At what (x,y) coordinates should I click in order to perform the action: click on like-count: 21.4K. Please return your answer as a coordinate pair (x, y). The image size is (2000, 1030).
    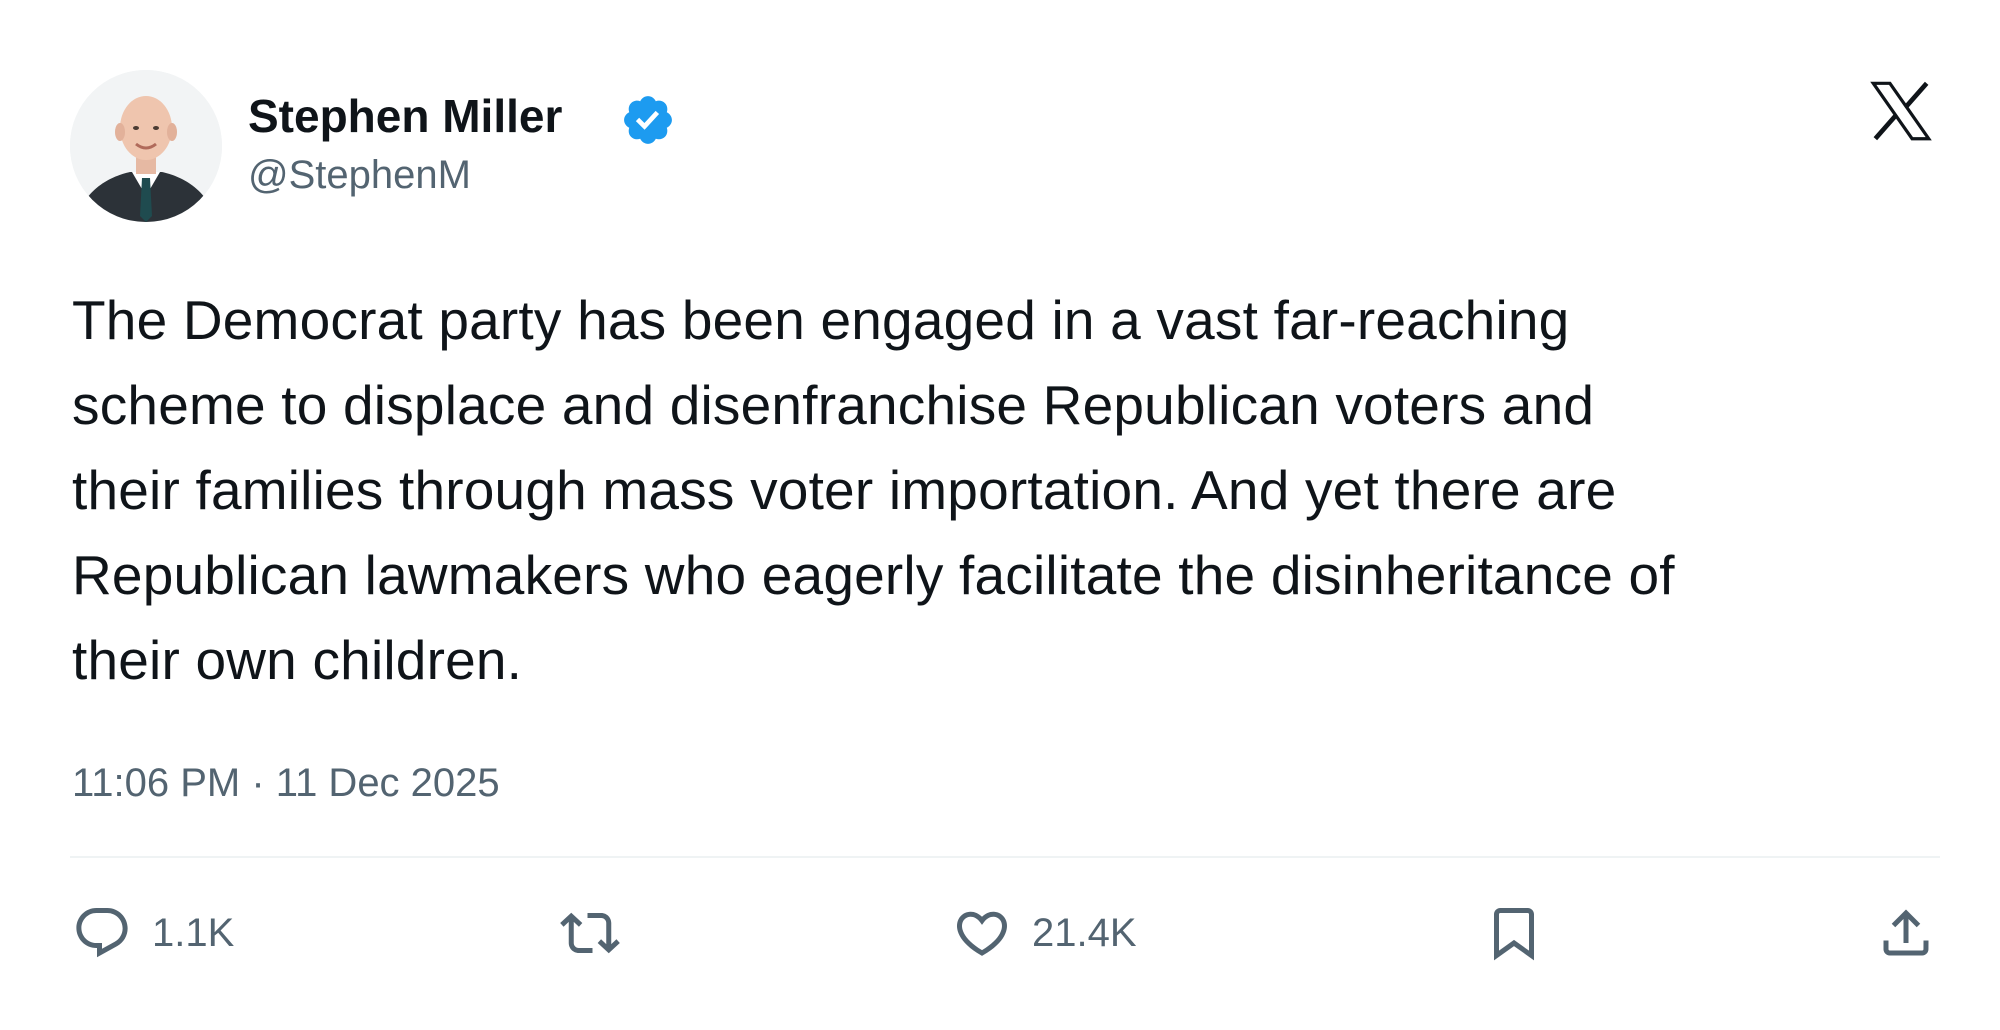
    Looking at the image, I should click on (1084, 933).